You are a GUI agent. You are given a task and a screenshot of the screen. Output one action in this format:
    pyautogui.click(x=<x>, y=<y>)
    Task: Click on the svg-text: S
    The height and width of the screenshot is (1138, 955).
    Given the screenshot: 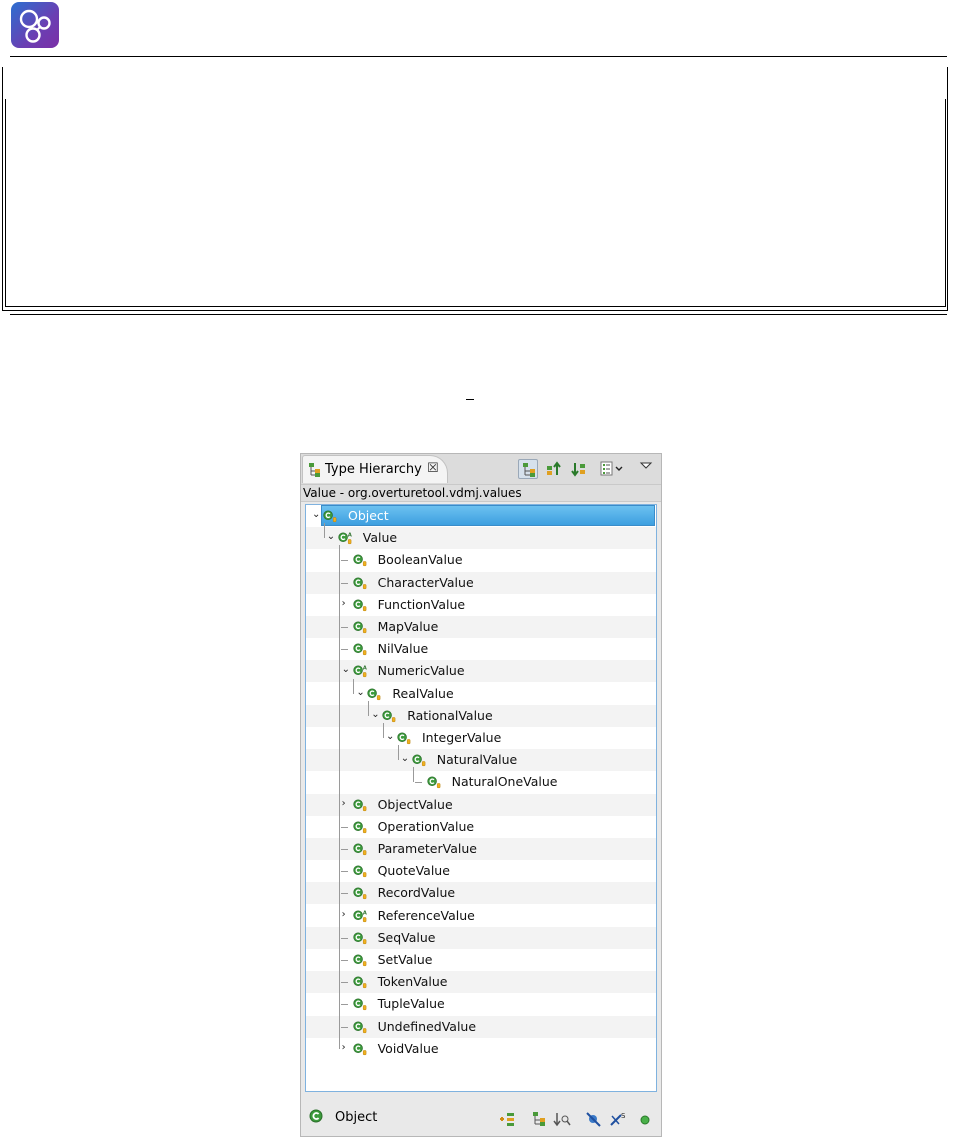 What is the action you would take?
    pyautogui.click(x=623, y=1116)
    